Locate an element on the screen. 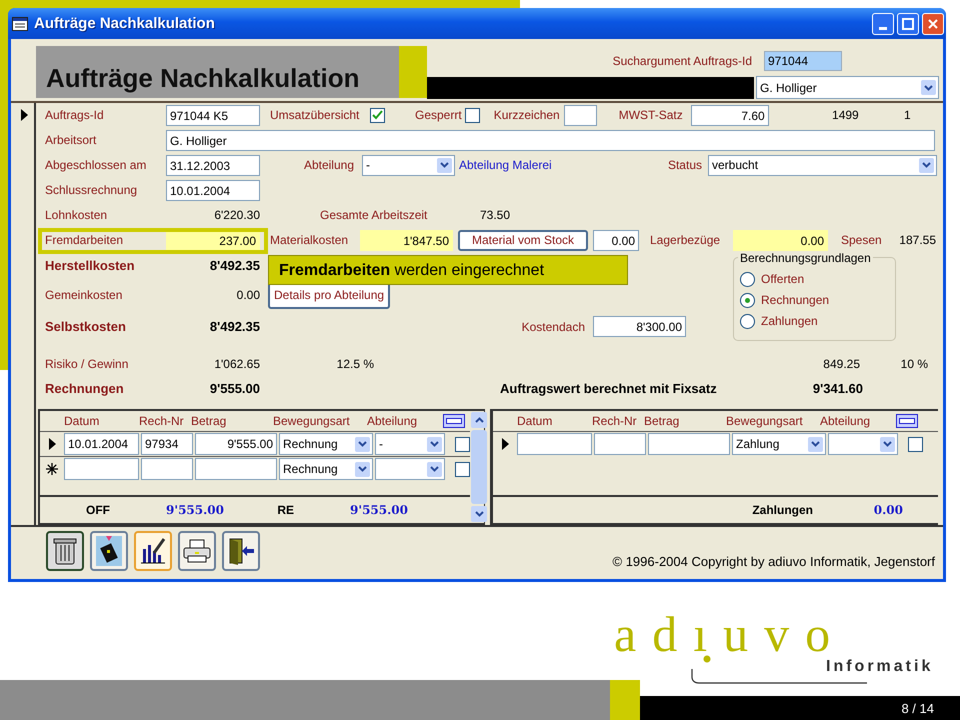 The height and width of the screenshot is (720, 960). field-label: Arbeitsort is located at coordinates (71, 140).